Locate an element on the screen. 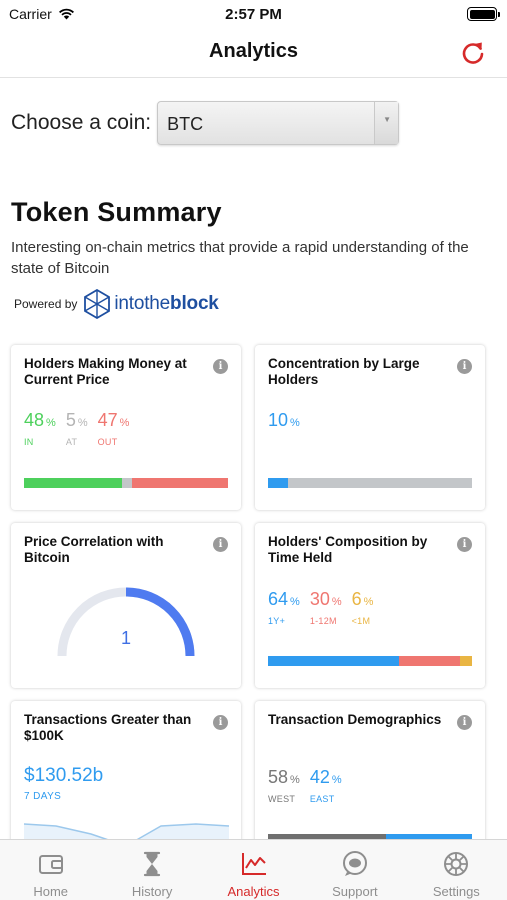 This screenshot has width=507, height=900. nav-bar: Analytics is located at coordinates (253, 53).